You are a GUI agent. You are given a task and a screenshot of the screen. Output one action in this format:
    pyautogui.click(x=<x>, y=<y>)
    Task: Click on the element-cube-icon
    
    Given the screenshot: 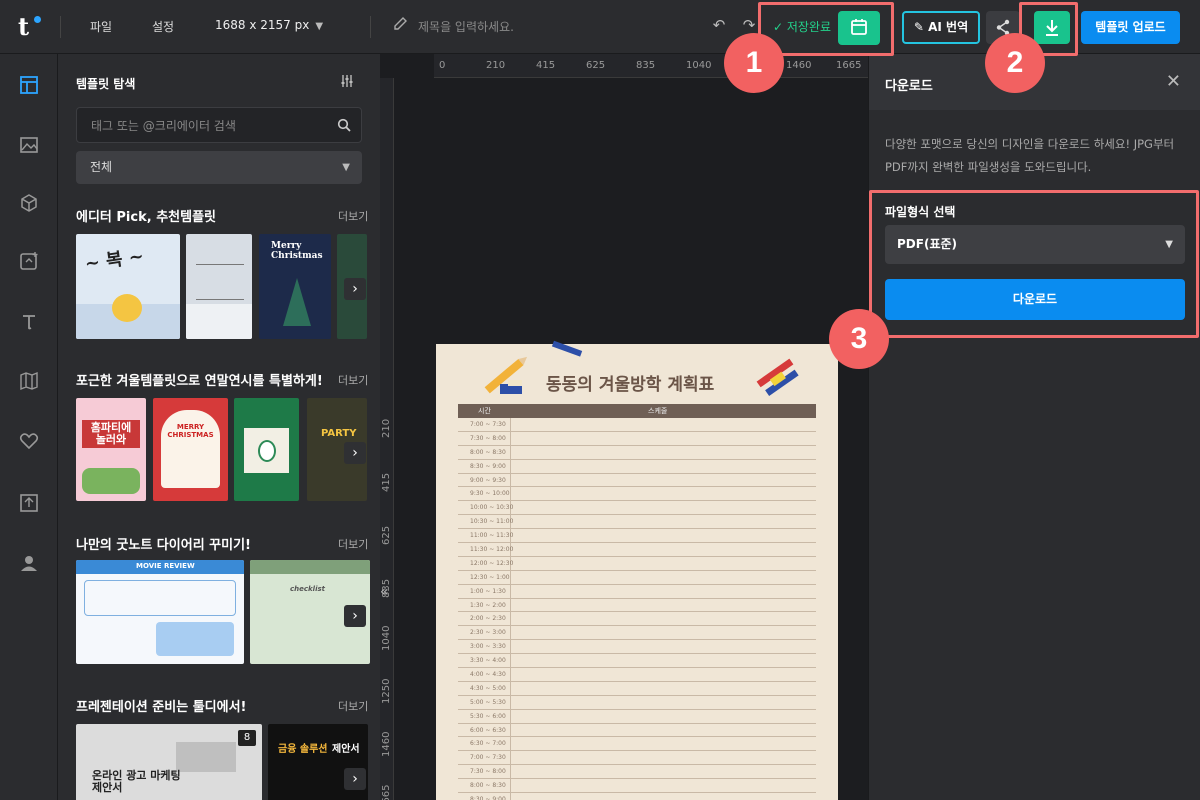 What is the action you would take?
    pyautogui.click(x=29, y=203)
    